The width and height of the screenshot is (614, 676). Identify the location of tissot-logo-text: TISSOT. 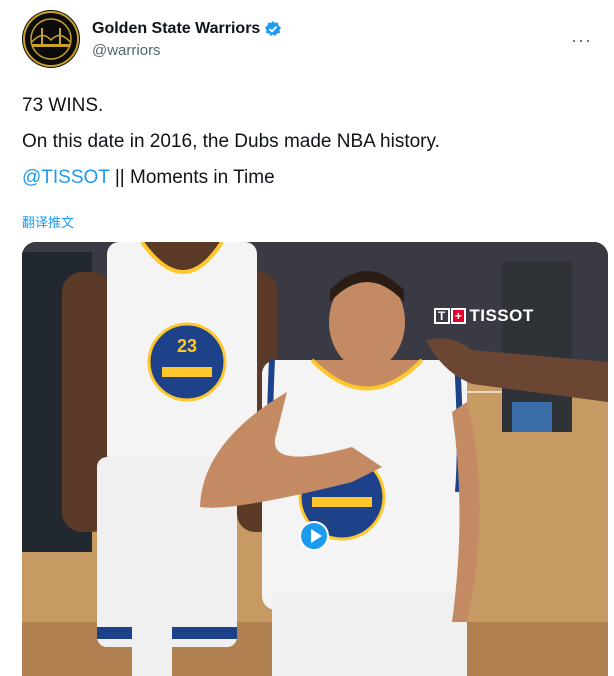
(501, 315).